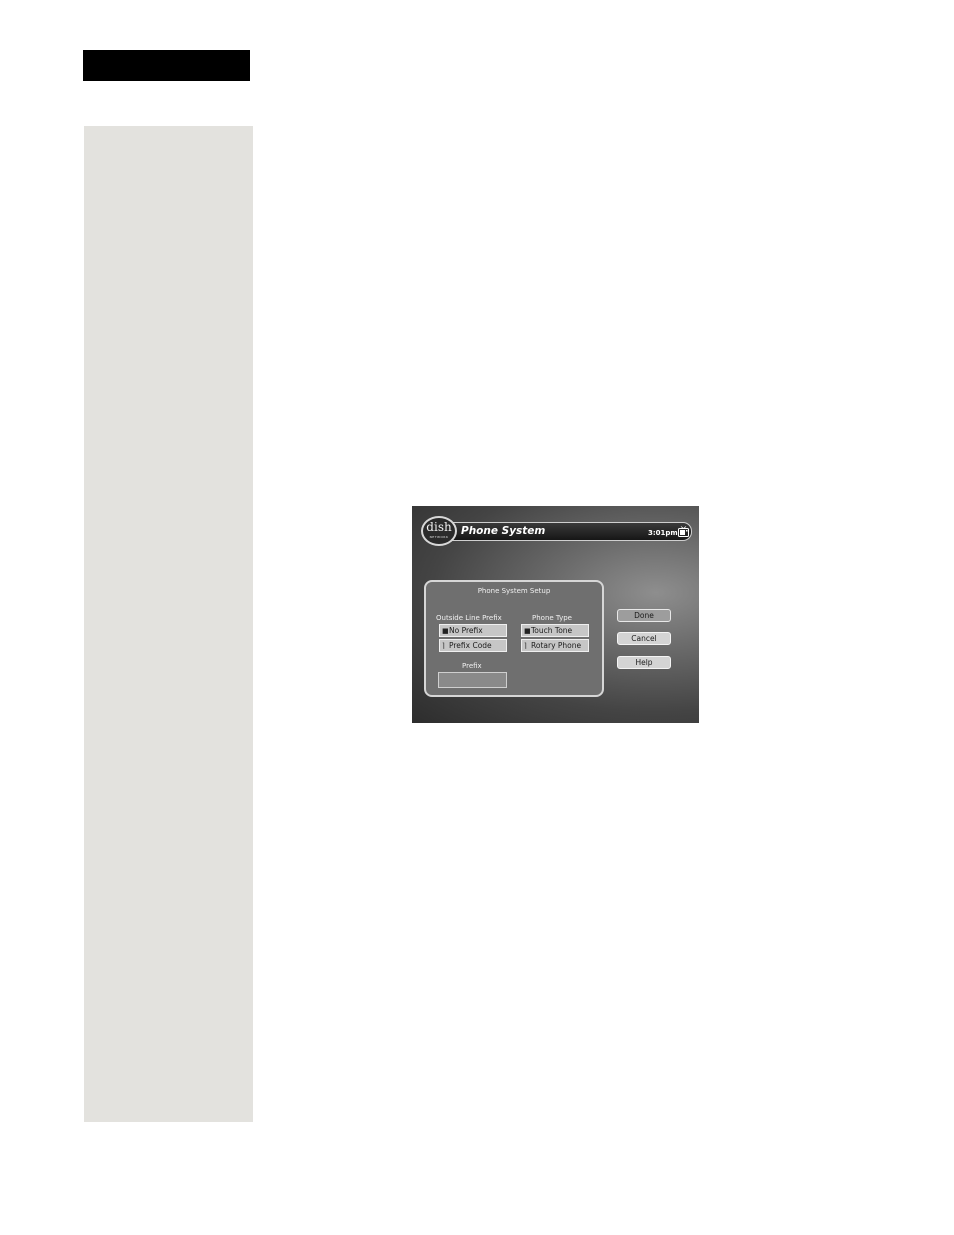 The width and height of the screenshot is (954, 1235). What do you see at coordinates (166, 65) in the screenshot?
I see `page-header-tab` at bounding box center [166, 65].